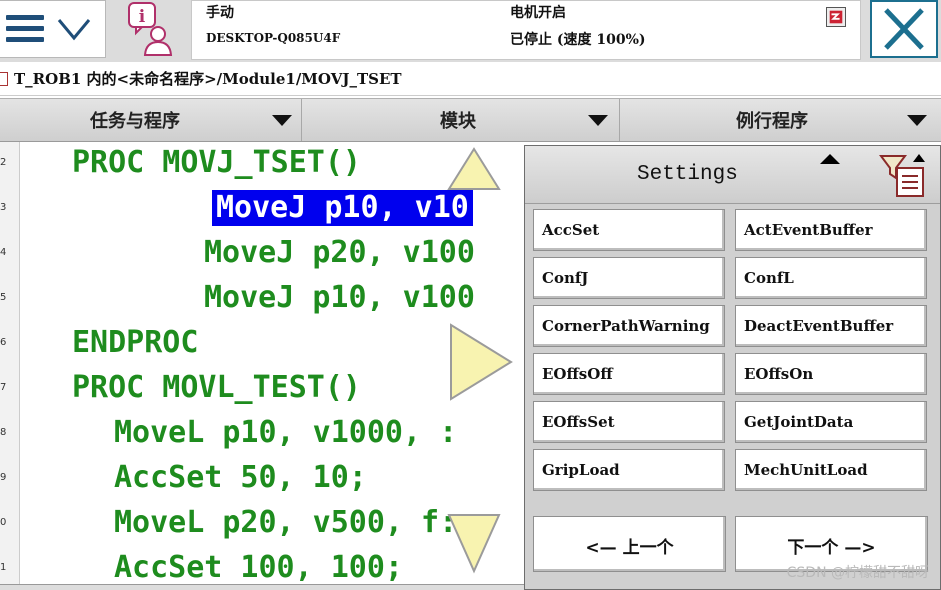 The image size is (941, 590). I want to click on instruction-label: EOffsSet, so click(578, 422).